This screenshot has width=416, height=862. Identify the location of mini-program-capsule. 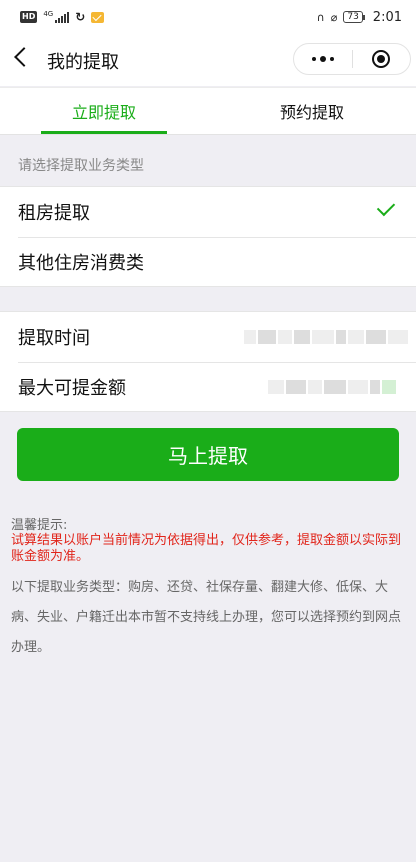
(352, 59).